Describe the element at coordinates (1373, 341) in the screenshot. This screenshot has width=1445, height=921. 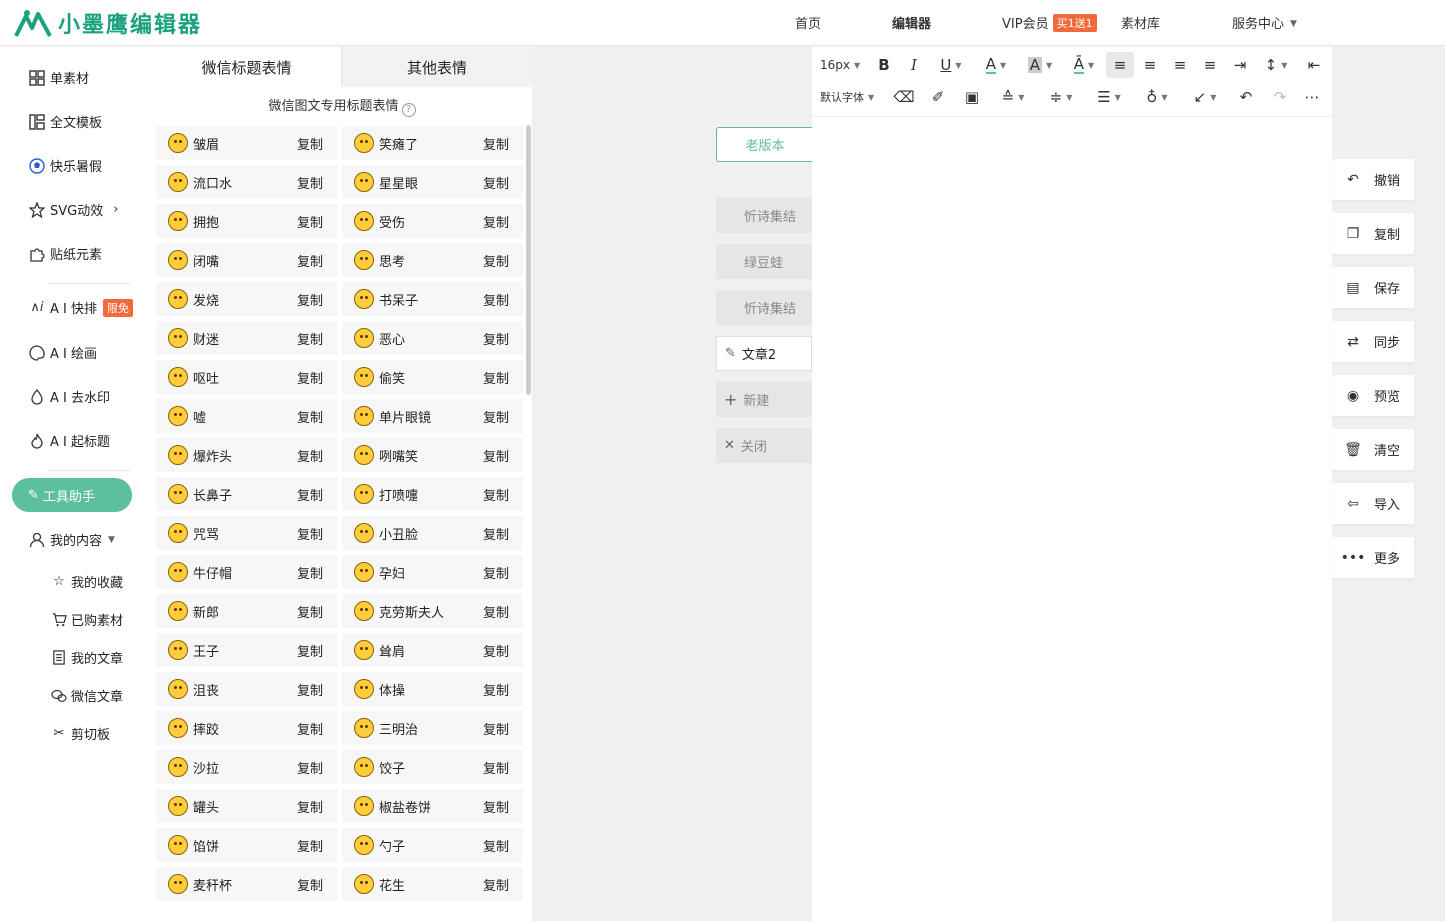
I see `sync-button: ⇄ 同步` at that location.